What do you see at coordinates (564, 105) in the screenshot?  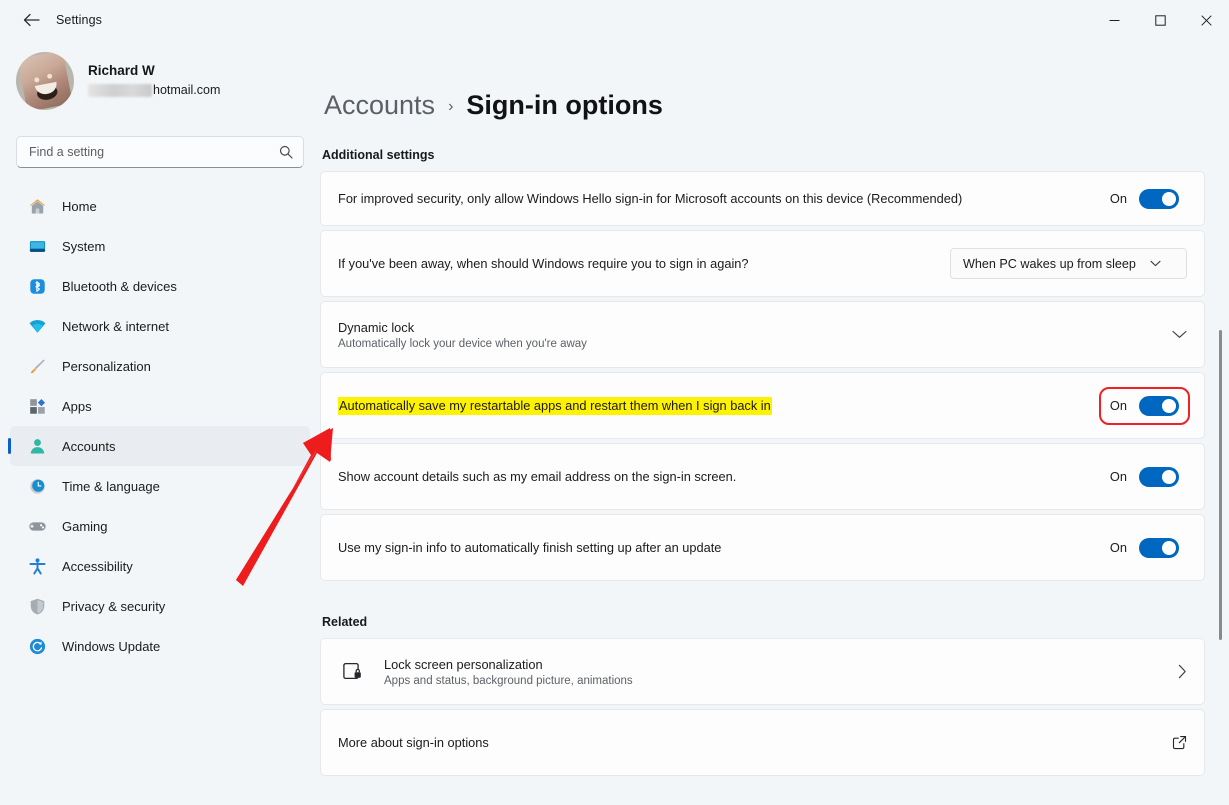 I see `page-title: Sign-in options` at bounding box center [564, 105].